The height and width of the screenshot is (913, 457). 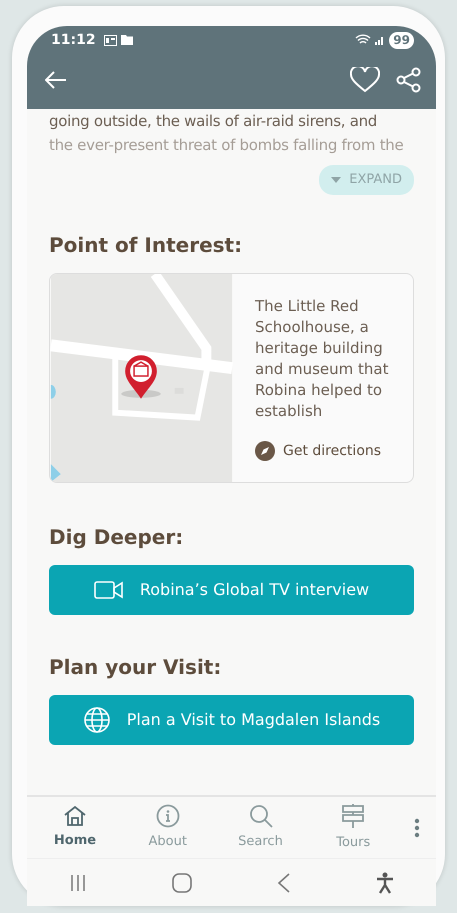 What do you see at coordinates (110, 40) in the screenshot?
I see `calendar-icon` at bounding box center [110, 40].